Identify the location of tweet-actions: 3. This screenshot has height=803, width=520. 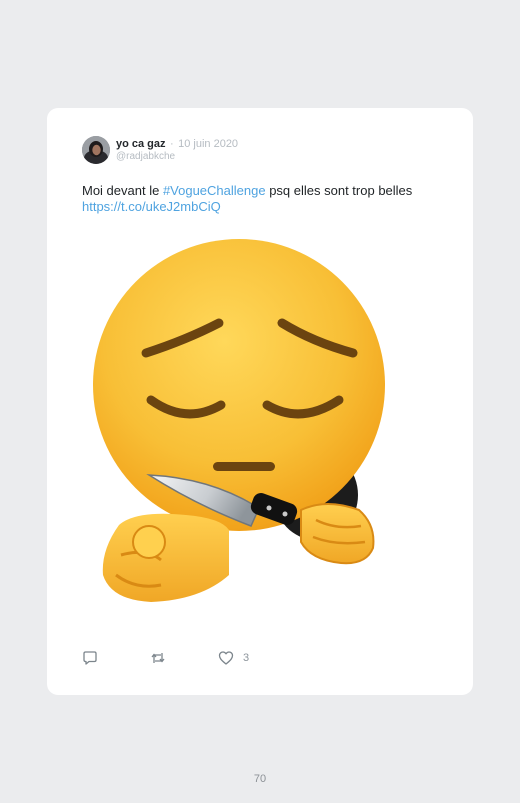
(262, 658).